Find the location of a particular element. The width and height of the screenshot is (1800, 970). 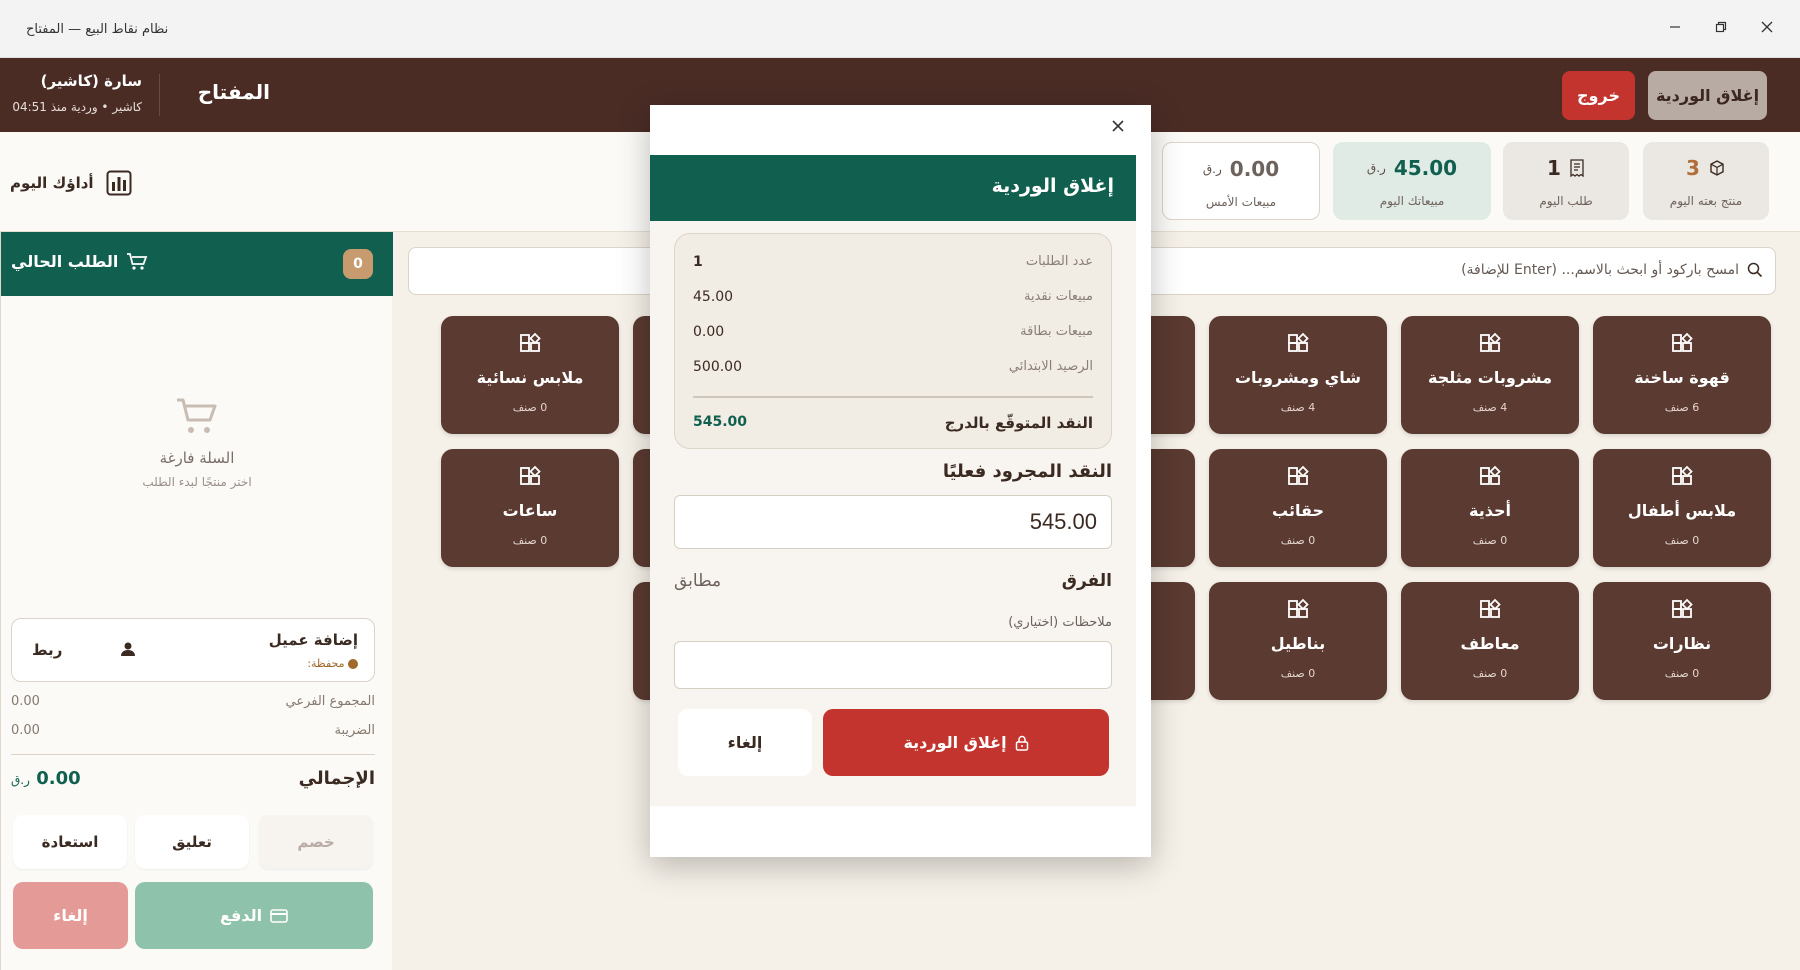

wallet-label: محفظة: is located at coordinates (285, 663).